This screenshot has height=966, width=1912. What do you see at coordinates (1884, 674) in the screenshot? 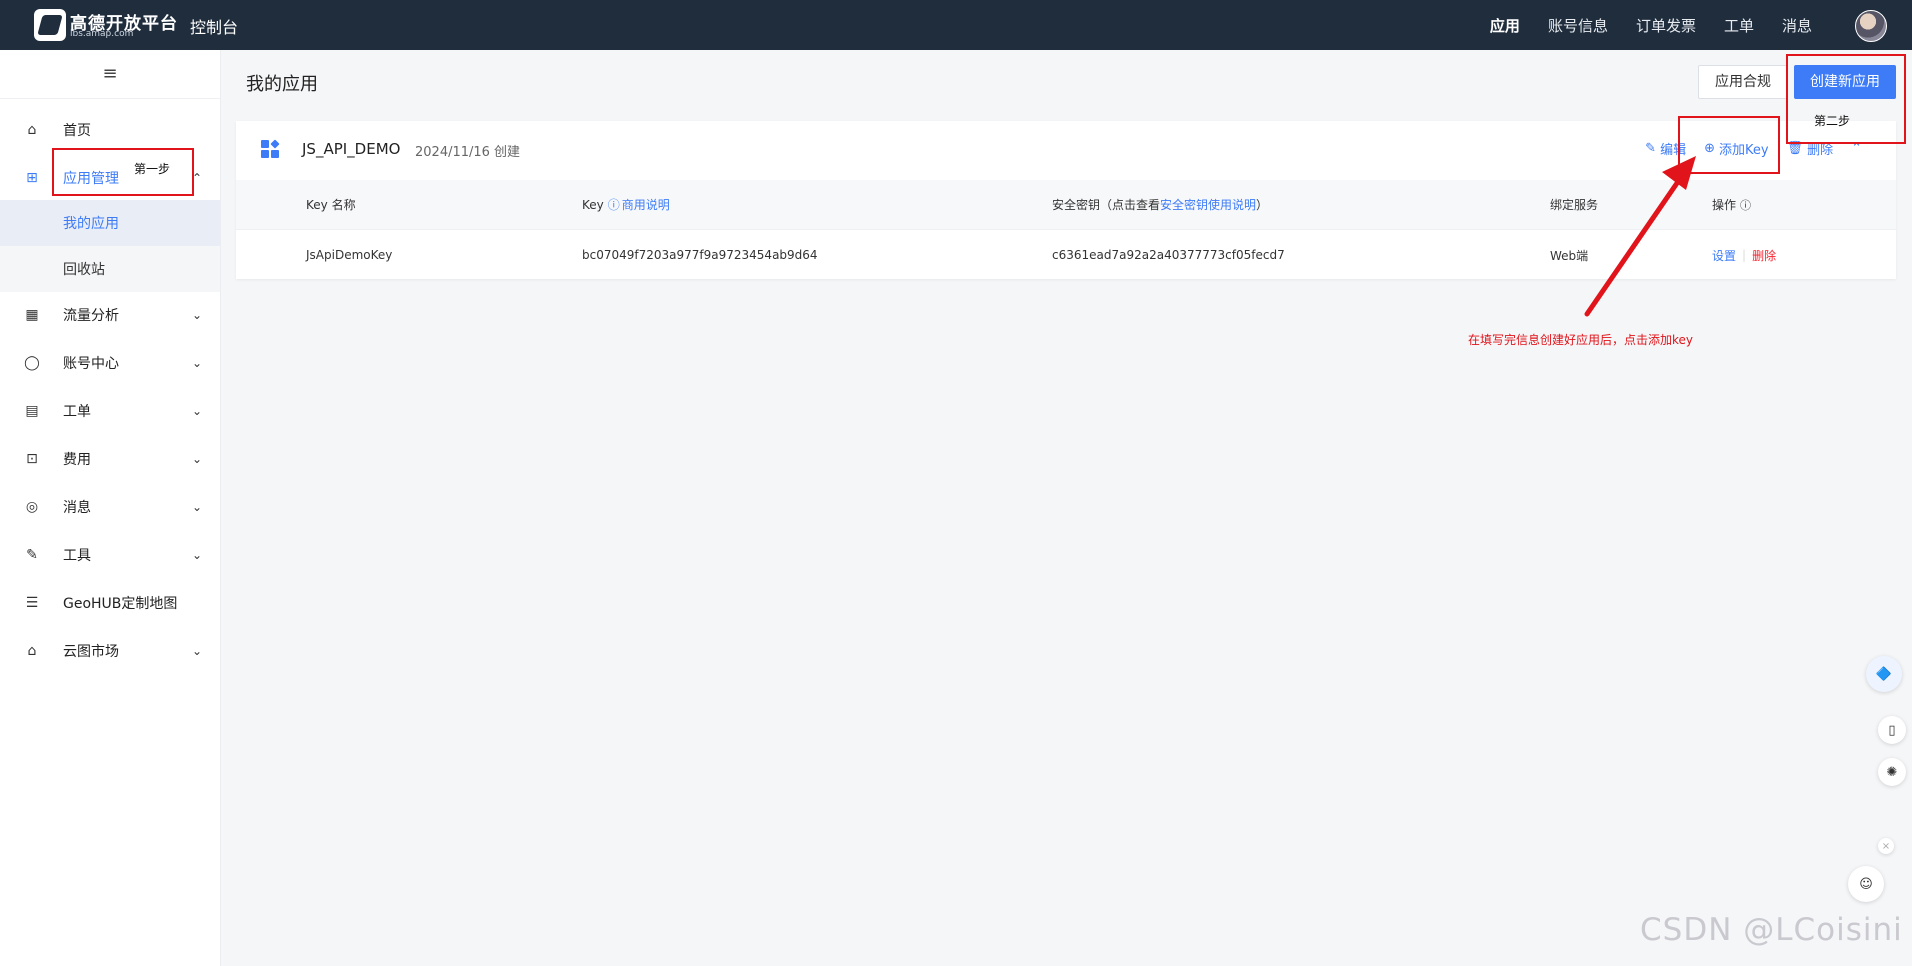
I see `feedback-bot-icon: 🔷` at bounding box center [1884, 674].